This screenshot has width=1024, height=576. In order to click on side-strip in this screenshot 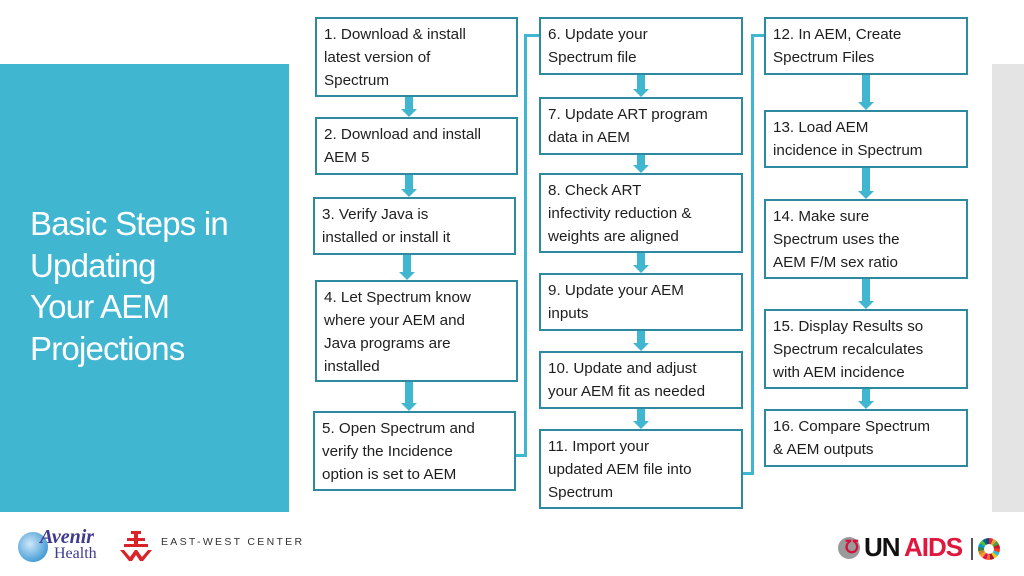, I will do `click(1008, 288)`.